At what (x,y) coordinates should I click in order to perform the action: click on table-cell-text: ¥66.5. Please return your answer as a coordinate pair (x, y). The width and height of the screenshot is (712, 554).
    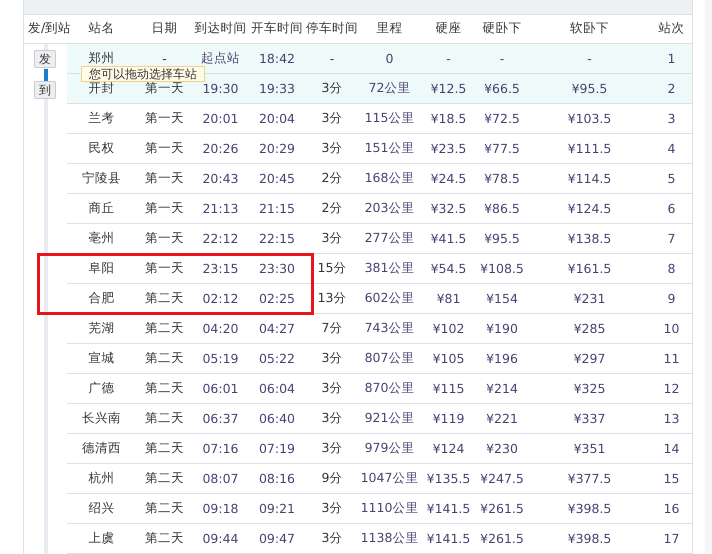
    Looking at the image, I should click on (502, 88).